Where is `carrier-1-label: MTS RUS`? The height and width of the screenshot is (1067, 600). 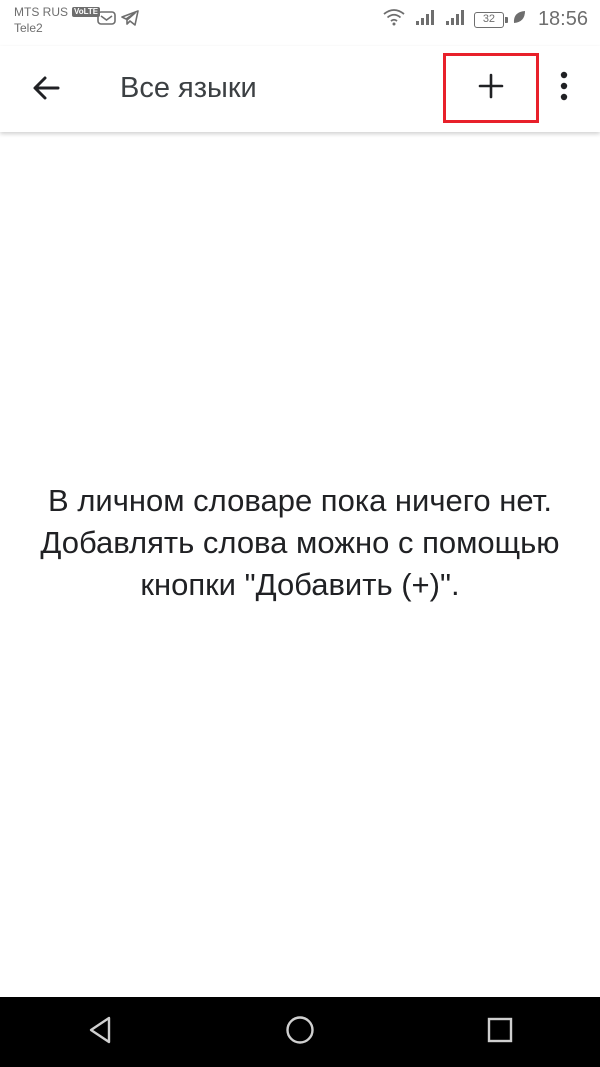 carrier-1-label: MTS RUS is located at coordinates (41, 12).